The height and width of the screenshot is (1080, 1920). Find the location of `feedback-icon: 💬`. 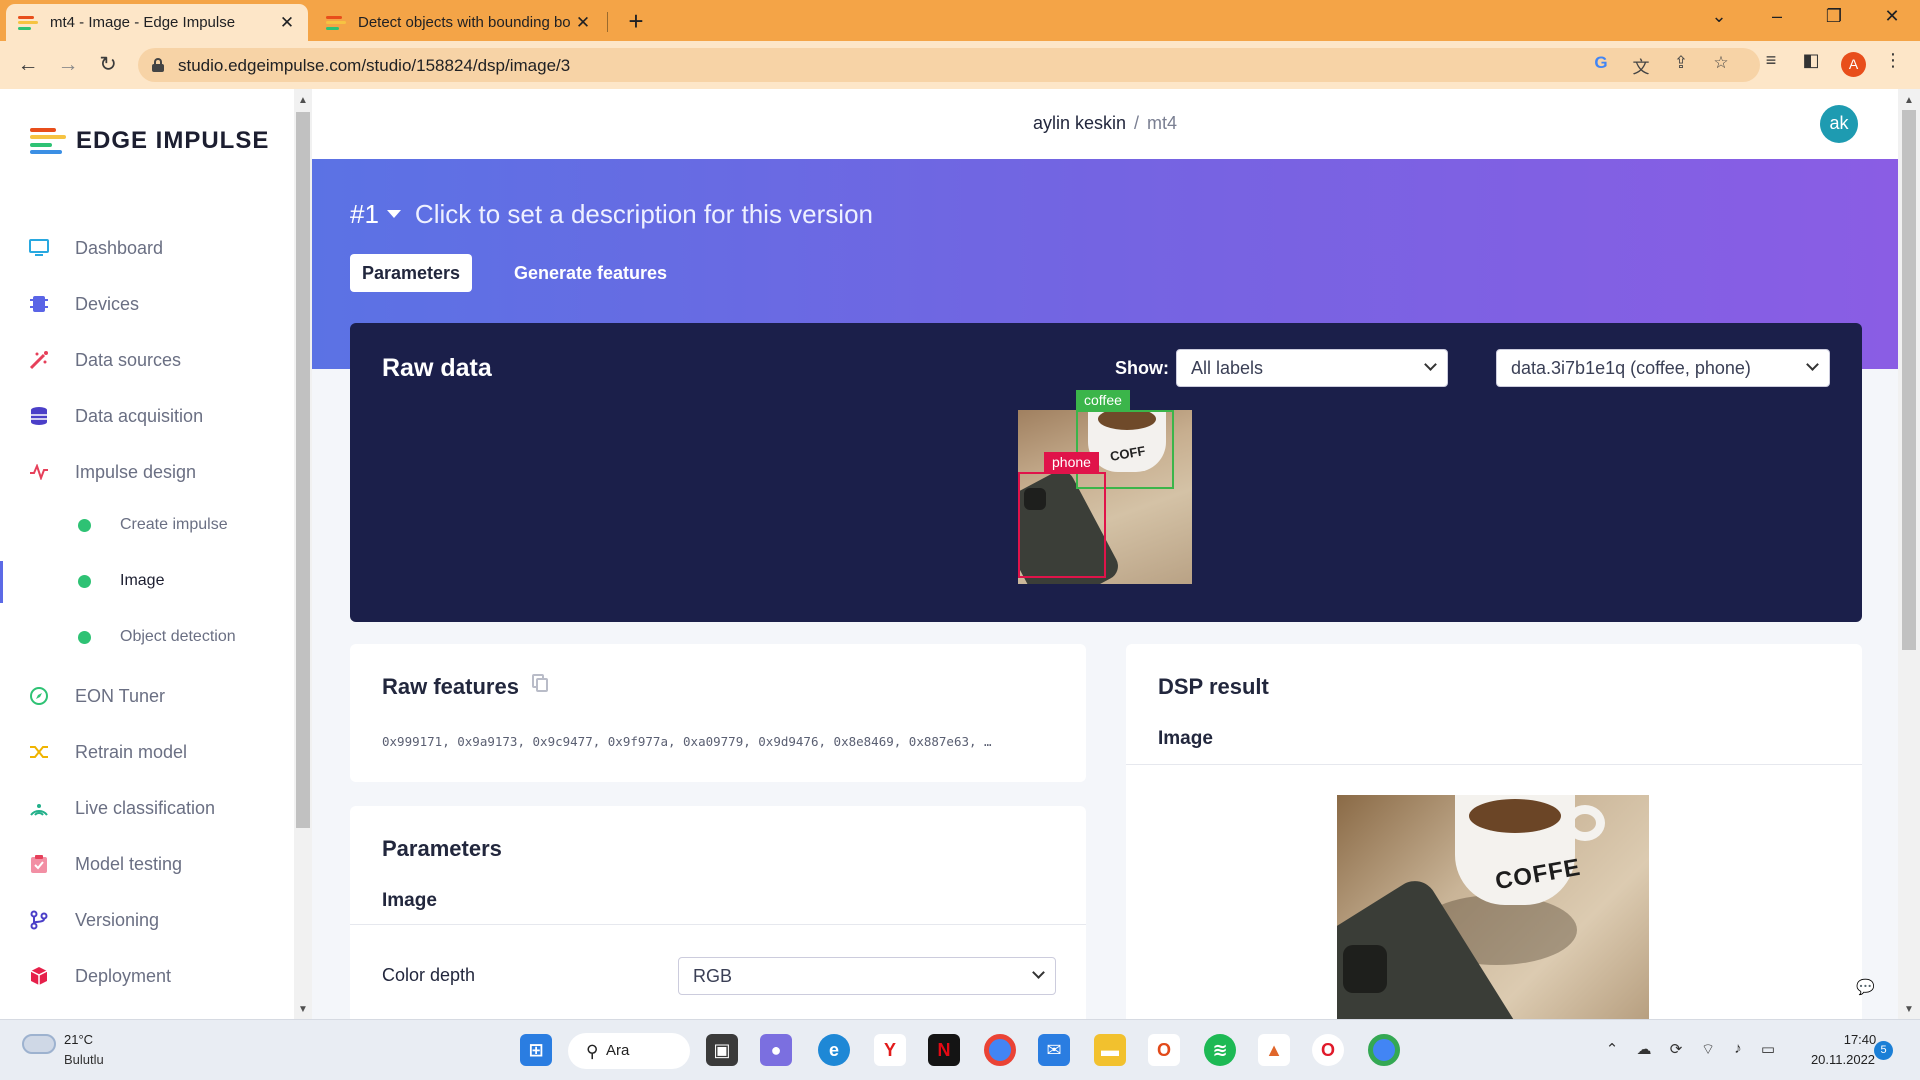

feedback-icon: 💬 is located at coordinates (1865, 987).